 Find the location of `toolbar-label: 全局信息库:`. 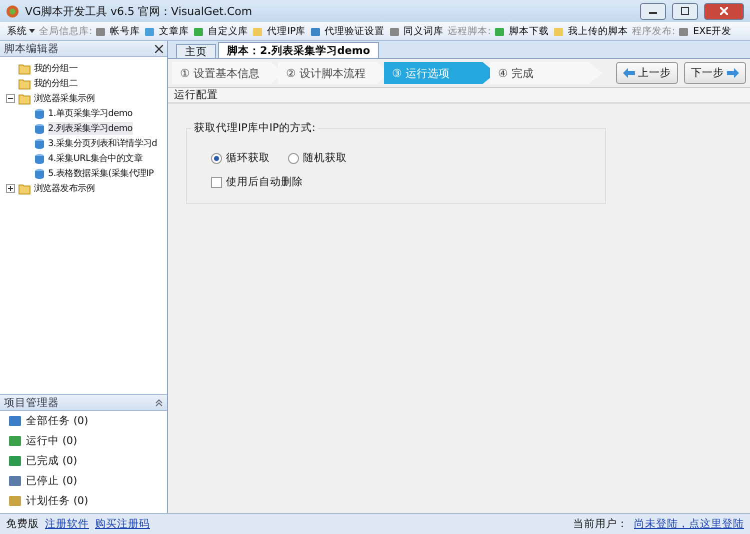

toolbar-label: 全局信息库: is located at coordinates (65, 31).